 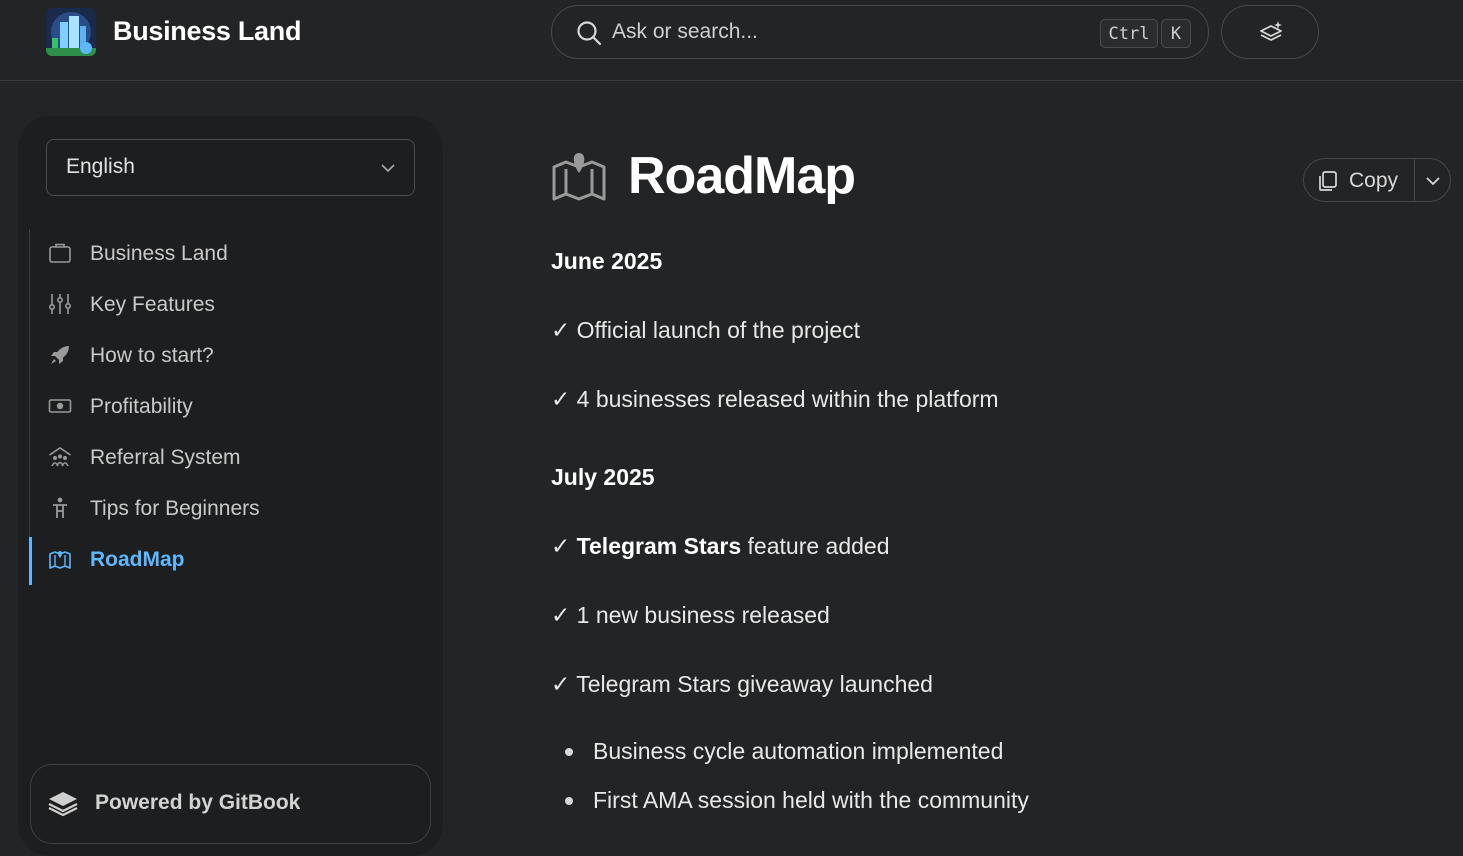 I want to click on copy-button-group: Copy, so click(x=1377, y=180).